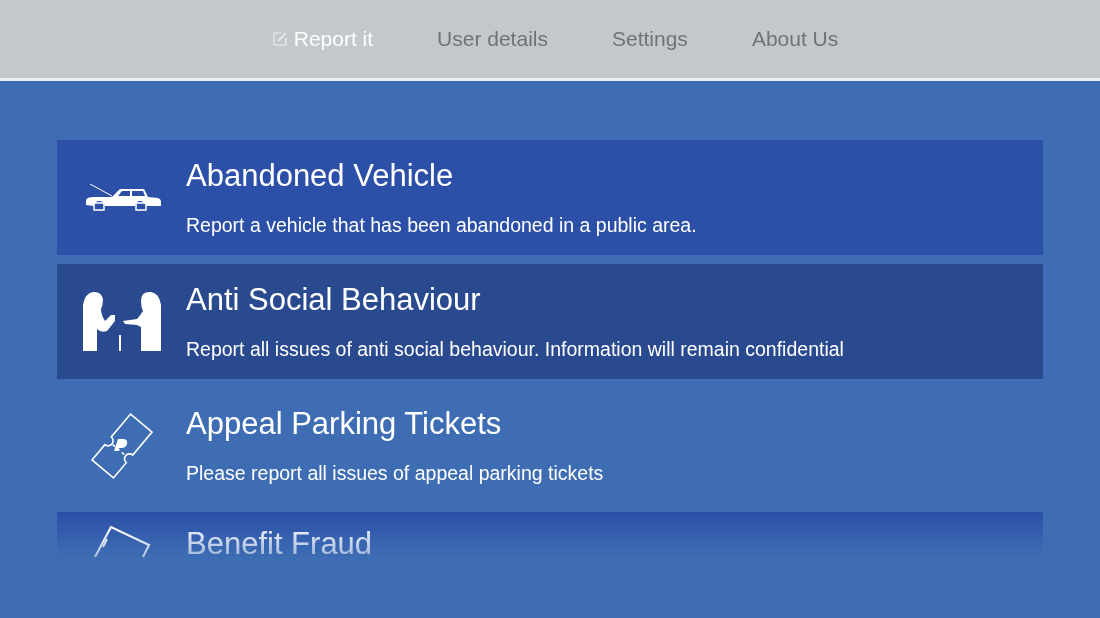 This screenshot has width=1100, height=618. What do you see at coordinates (344, 424) in the screenshot?
I see `service-title: Appeal Parking Tickets` at bounding box center [344, 424].